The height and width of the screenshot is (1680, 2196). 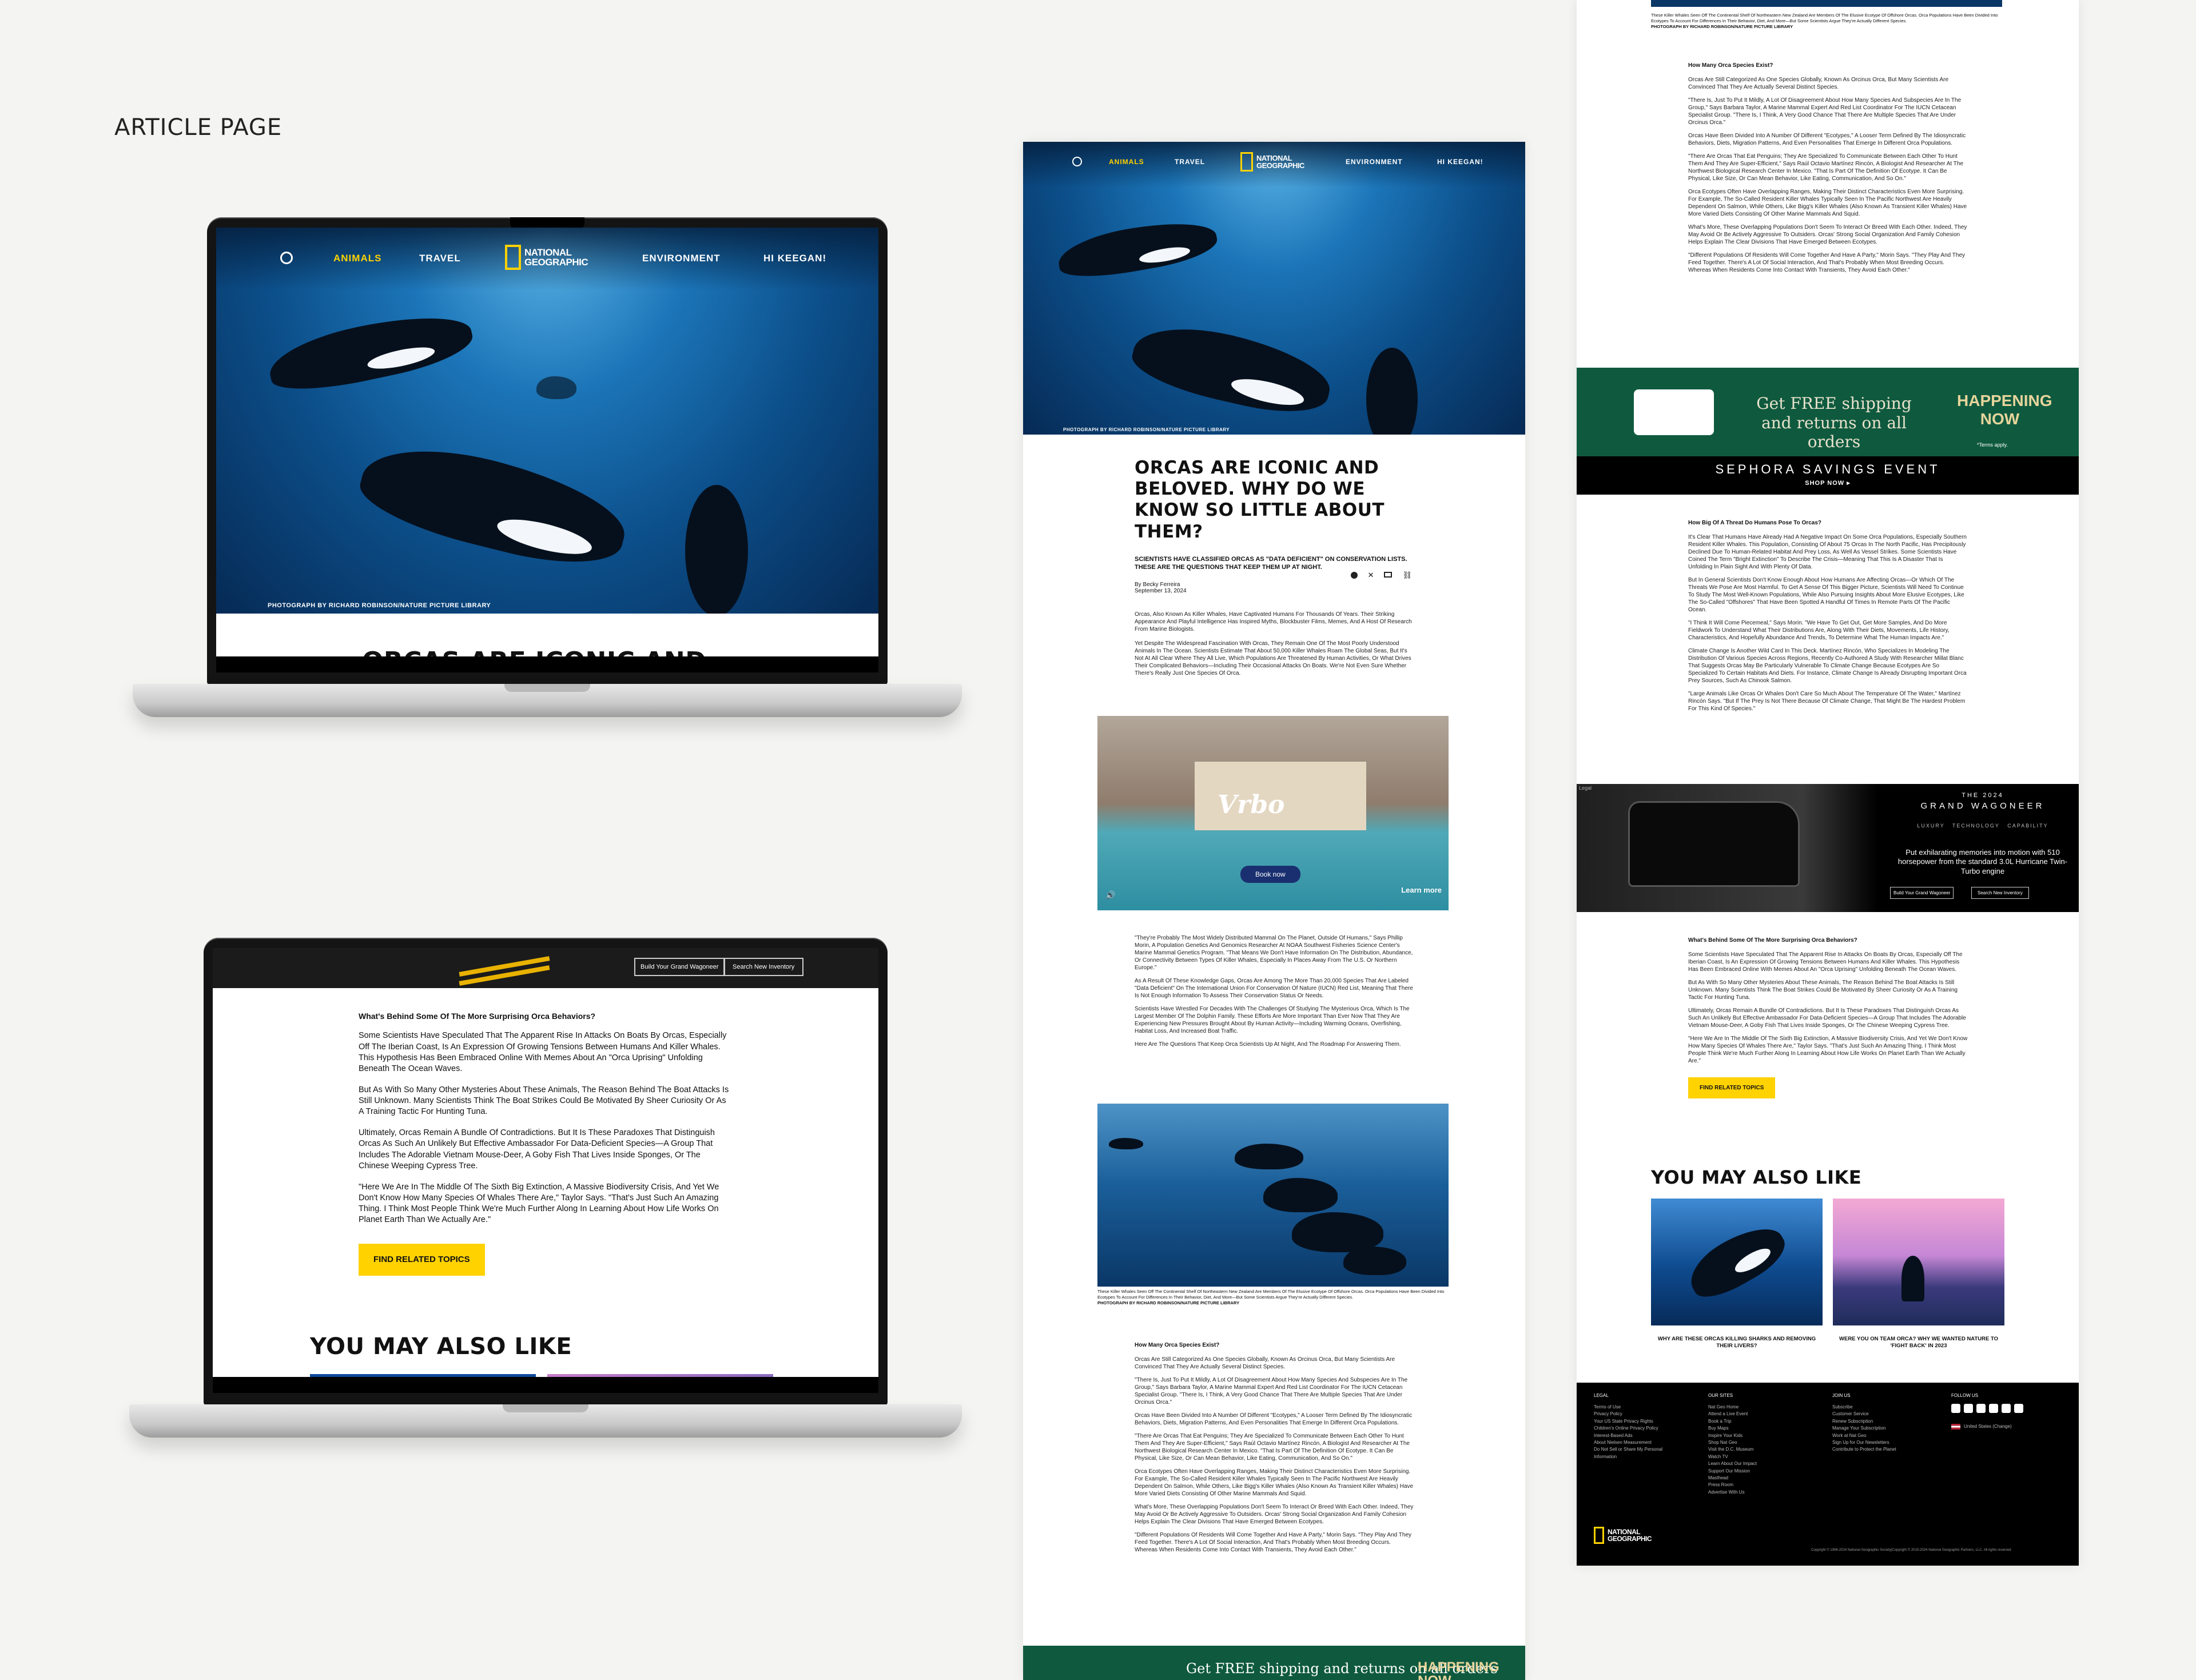 I want to click on vrbo-book-button: Book now, so click(x=1270, y=874).